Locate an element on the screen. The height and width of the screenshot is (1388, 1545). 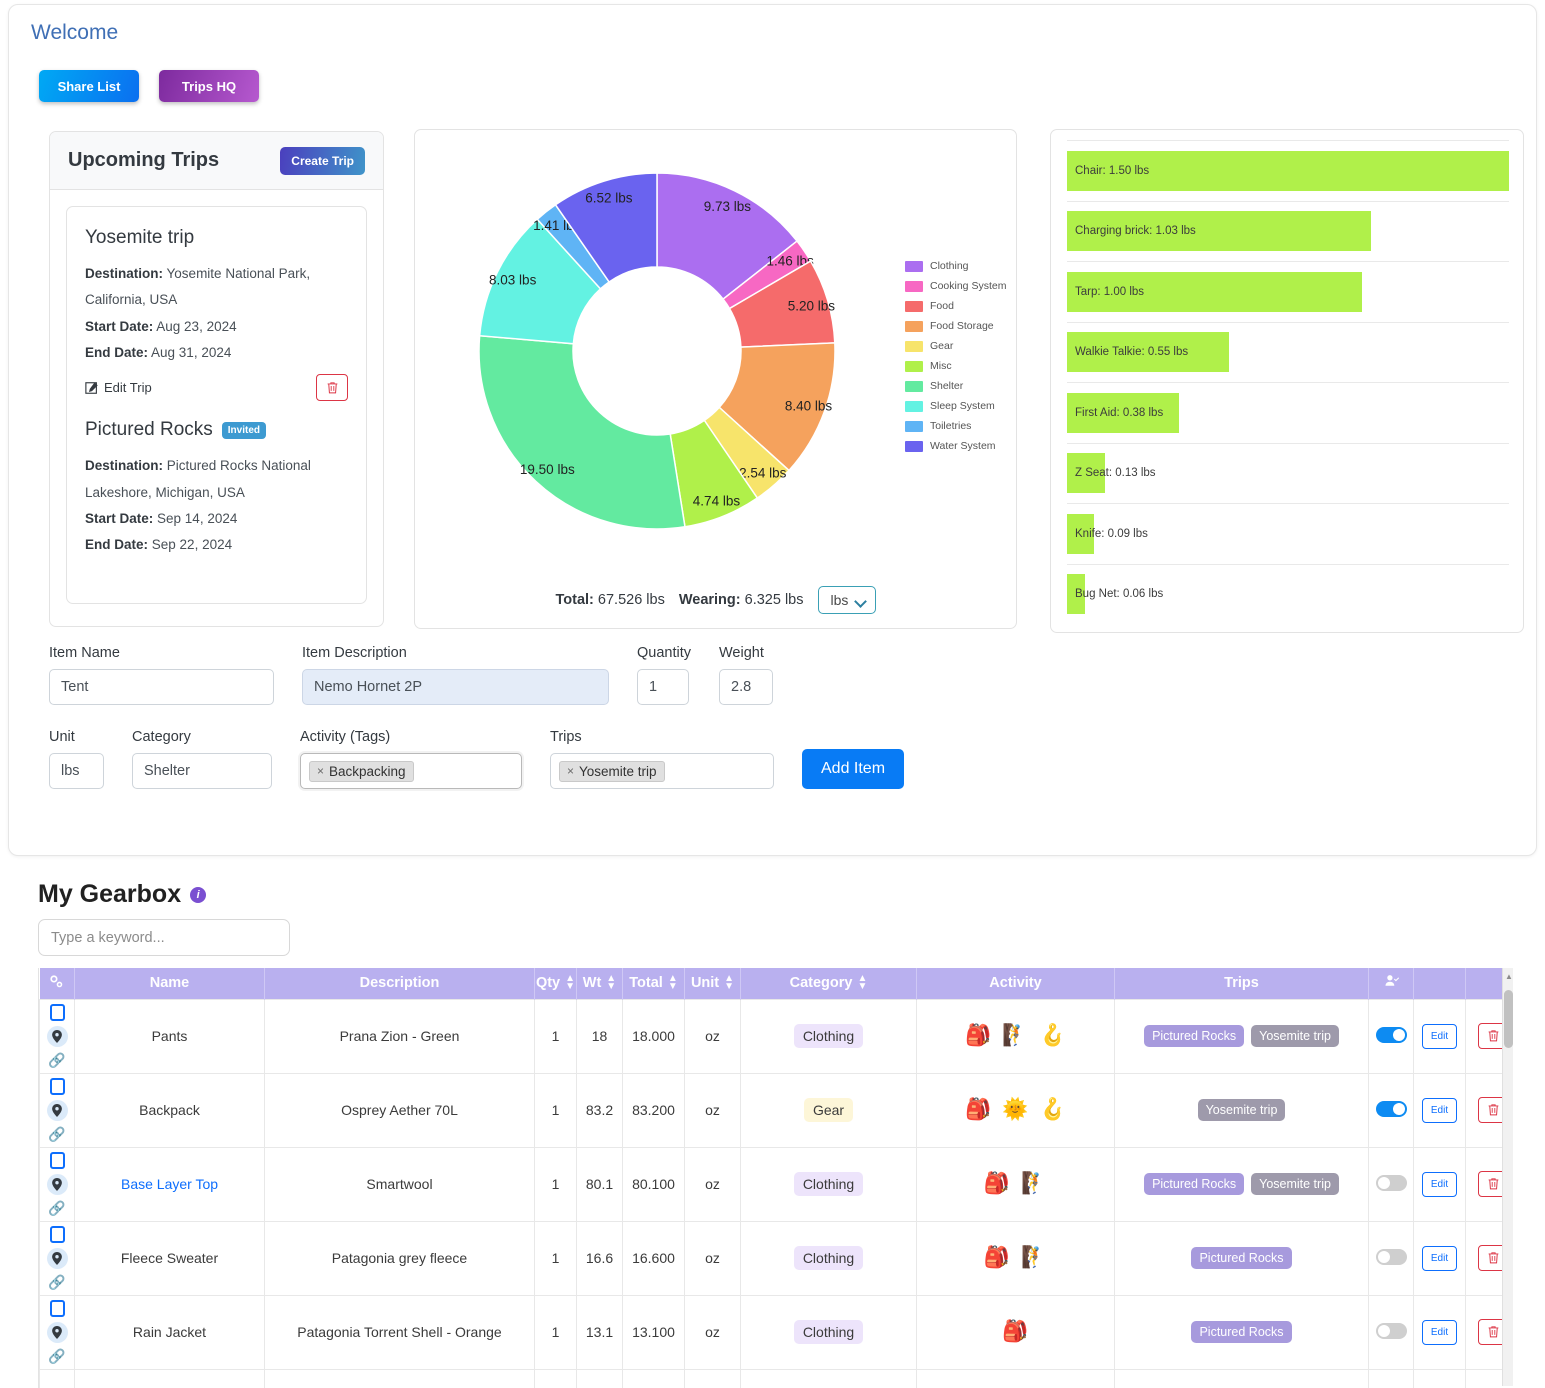
column-category: Category ▲ ▼ is located at coordinates (828, 983).